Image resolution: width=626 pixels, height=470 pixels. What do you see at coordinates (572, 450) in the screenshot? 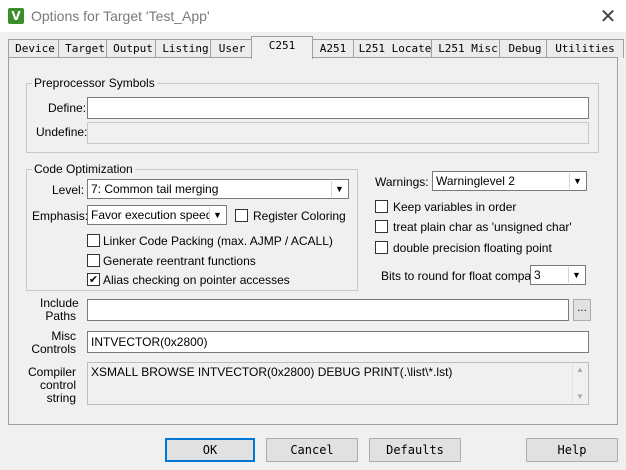
I see `help-button: Help` at bounding box center [572, 450].